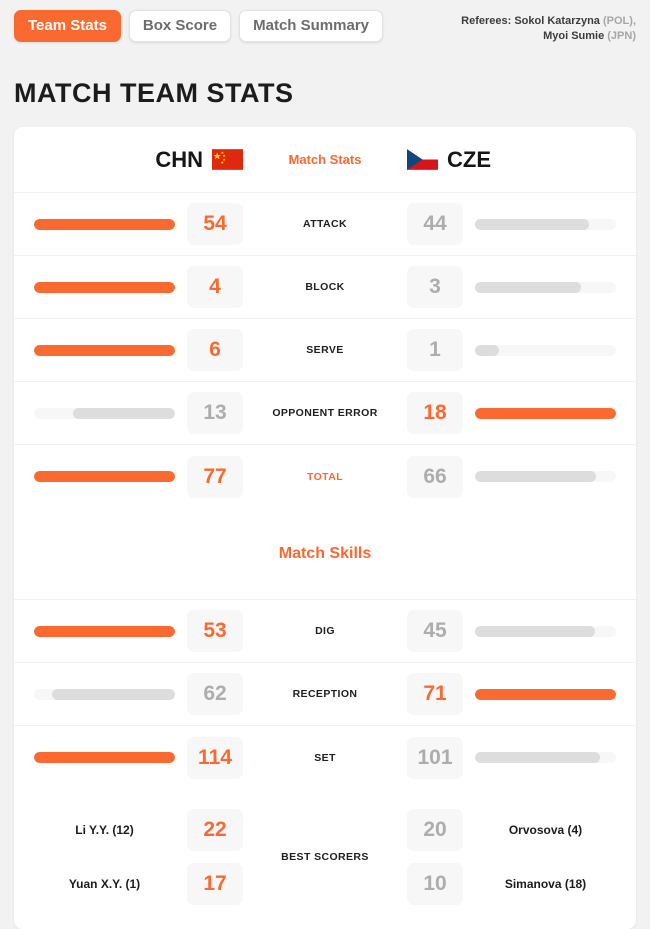  I want to click on stat-row: 54 ATTACK 44, so click(325, 224).